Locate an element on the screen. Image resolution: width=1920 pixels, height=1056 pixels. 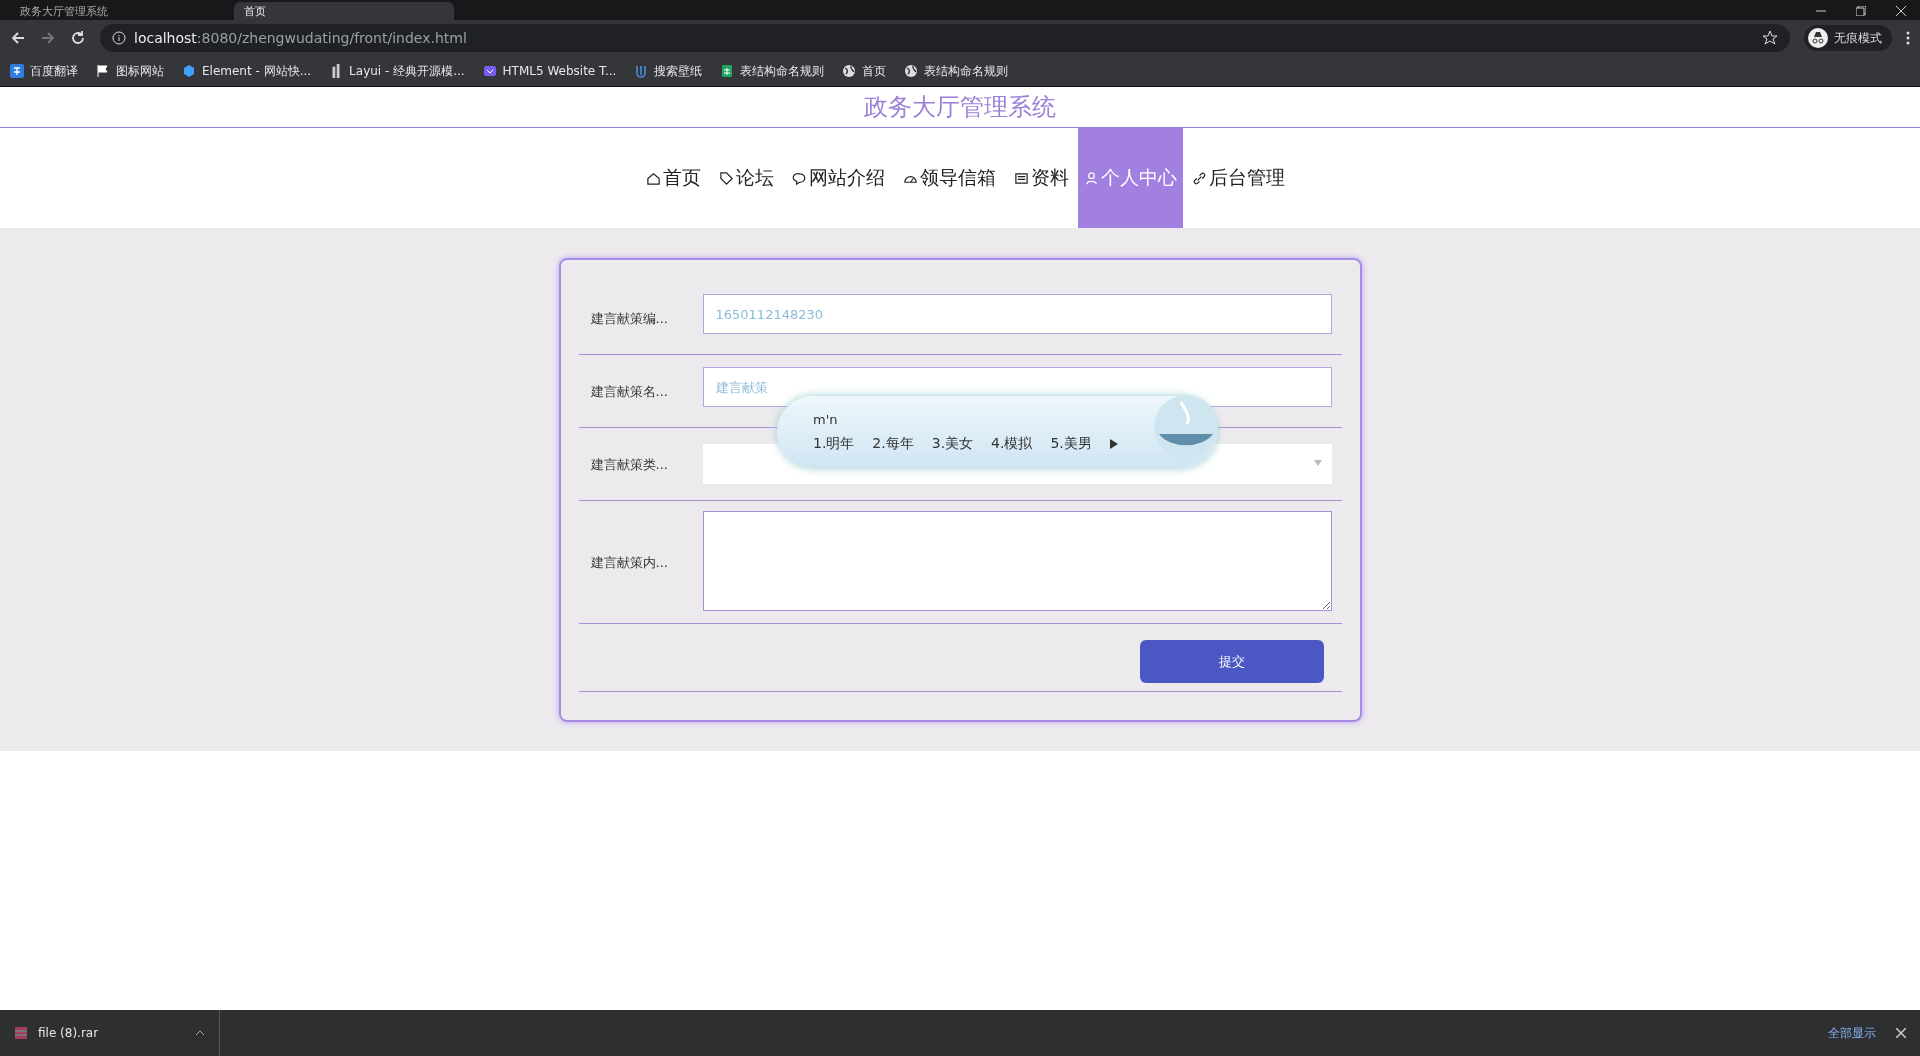
site-title: 政务大厅管理系统 is located at coordinates (960, 107).